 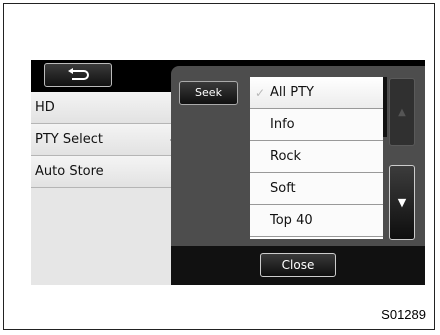 I want to click on menu-item-label: HD, so click(x=45, y=107).